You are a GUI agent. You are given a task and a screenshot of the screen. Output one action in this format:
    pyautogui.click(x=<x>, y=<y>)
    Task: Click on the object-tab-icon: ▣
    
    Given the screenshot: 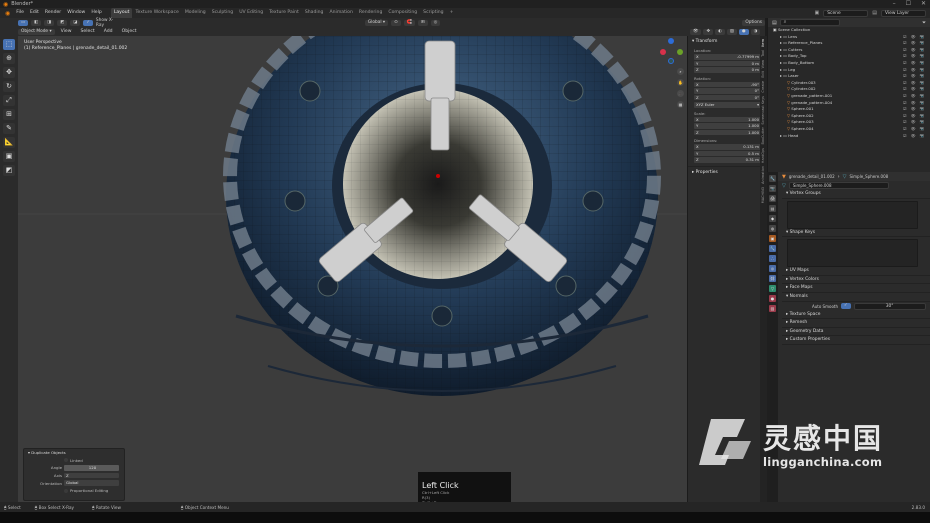 What is the action you would take?
    pyautogui.click(x=772, y=238)
    